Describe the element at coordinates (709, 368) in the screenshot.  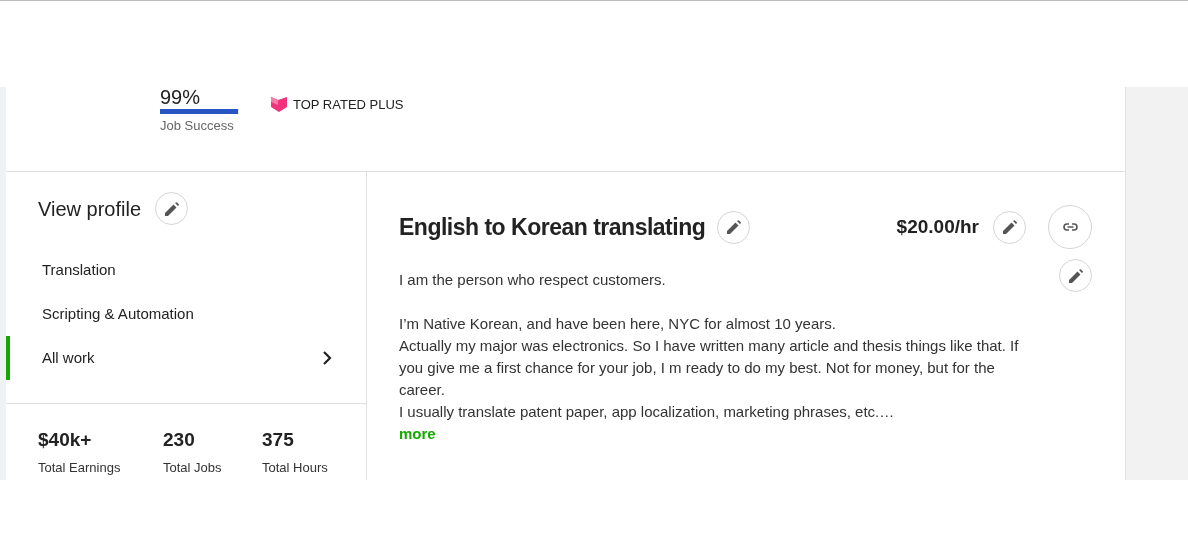
I see `description-paragraph: Actually my major was electronics. So I have written many article and thesis things like that. If you give me a first chance for your job, I m ready to do my best. Not for money, but for the career.` at that location.